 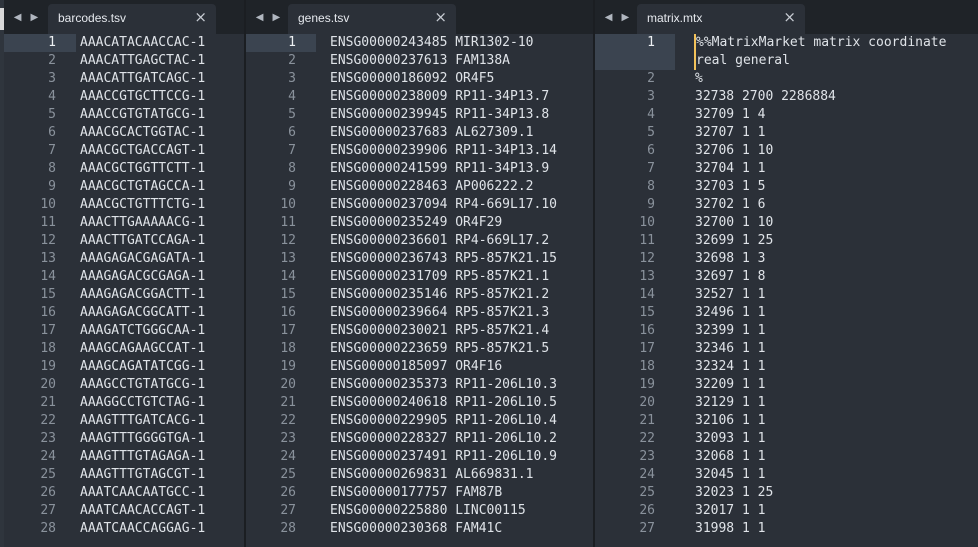 I want to click on tab-matrix: matrix.mtx ×, so click(x=721, y=19).